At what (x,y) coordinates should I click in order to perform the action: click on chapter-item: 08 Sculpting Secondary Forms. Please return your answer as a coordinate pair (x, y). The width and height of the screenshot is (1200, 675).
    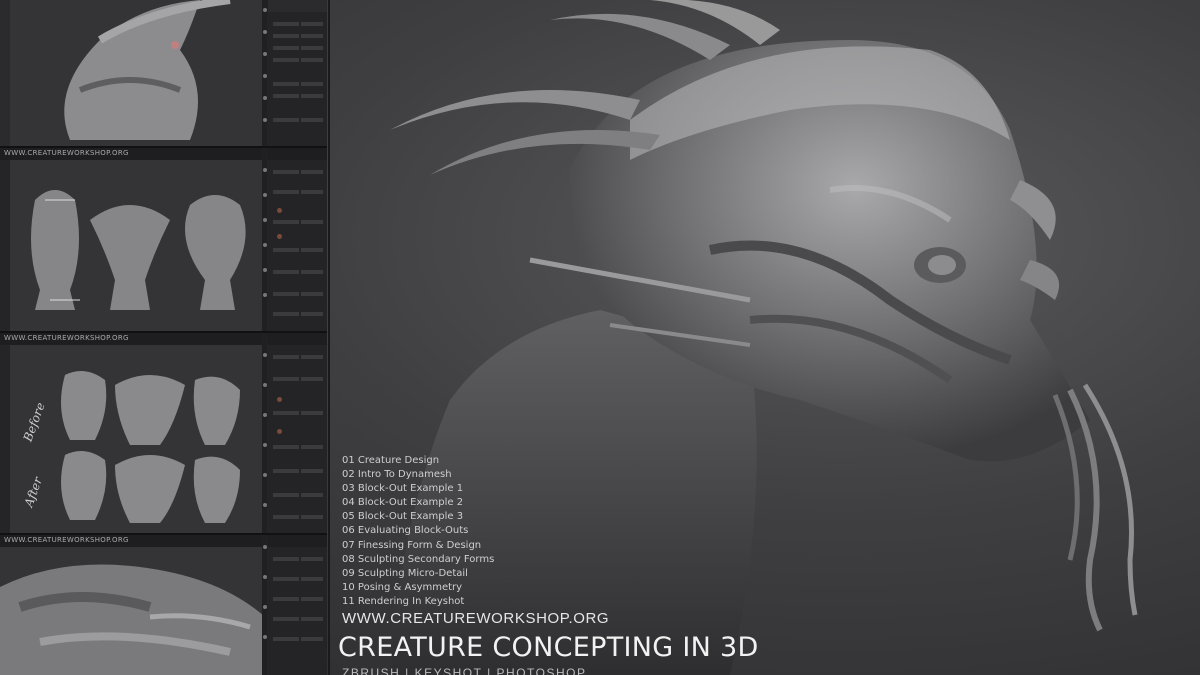
    Looking at the image, I should click on (418, 559).